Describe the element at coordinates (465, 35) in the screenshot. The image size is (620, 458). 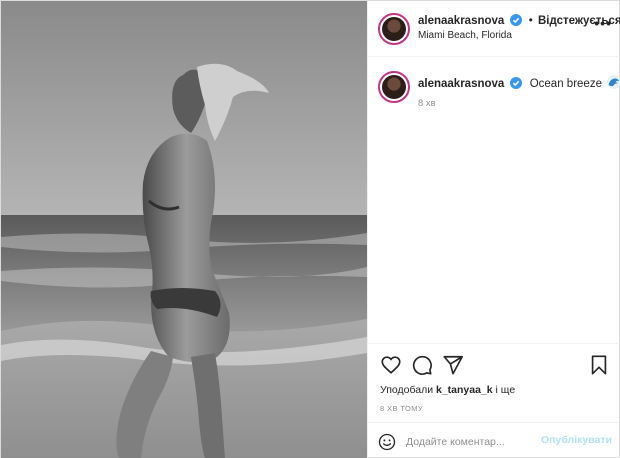
I see `location-link: Miami Beach, Florida` at that location.